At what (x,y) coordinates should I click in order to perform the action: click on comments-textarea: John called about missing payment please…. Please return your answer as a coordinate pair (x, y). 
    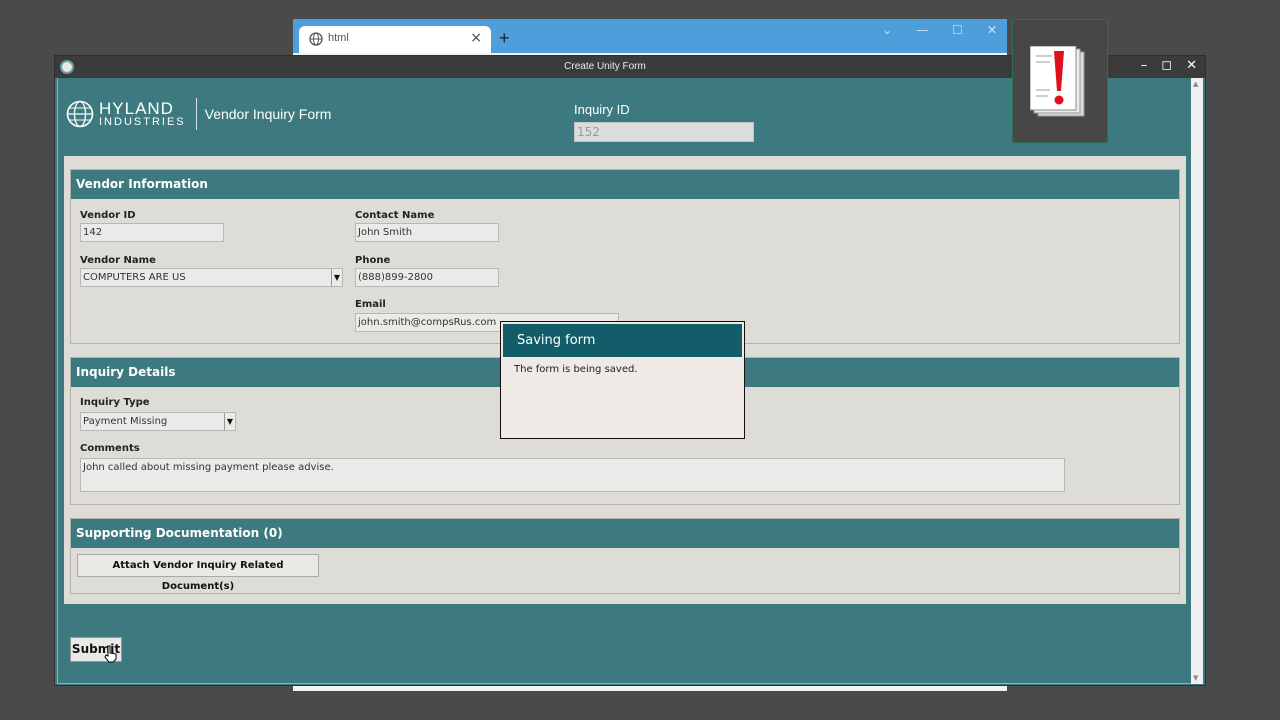
    Looking at the image, I should click on (572, 475).